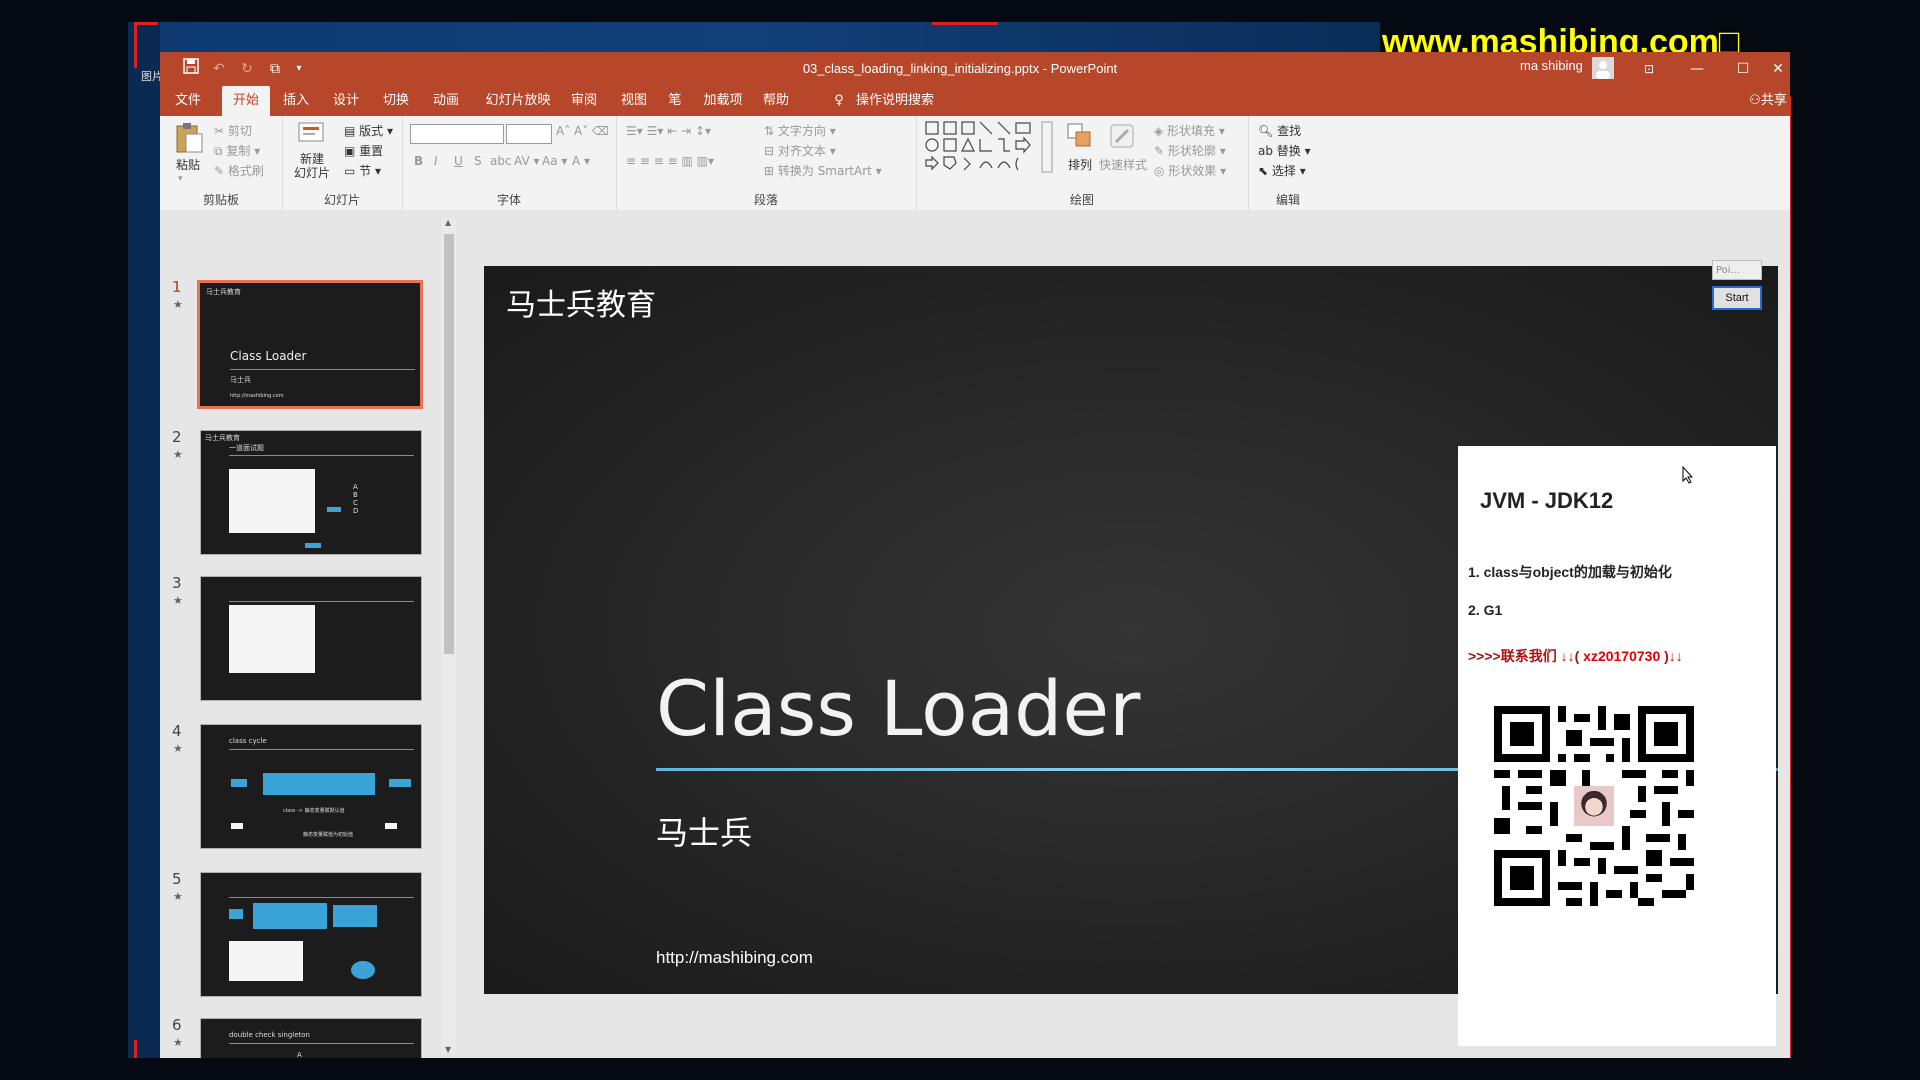  I want to click on section-button: ▭ 节 ▾, so click(362, 170).